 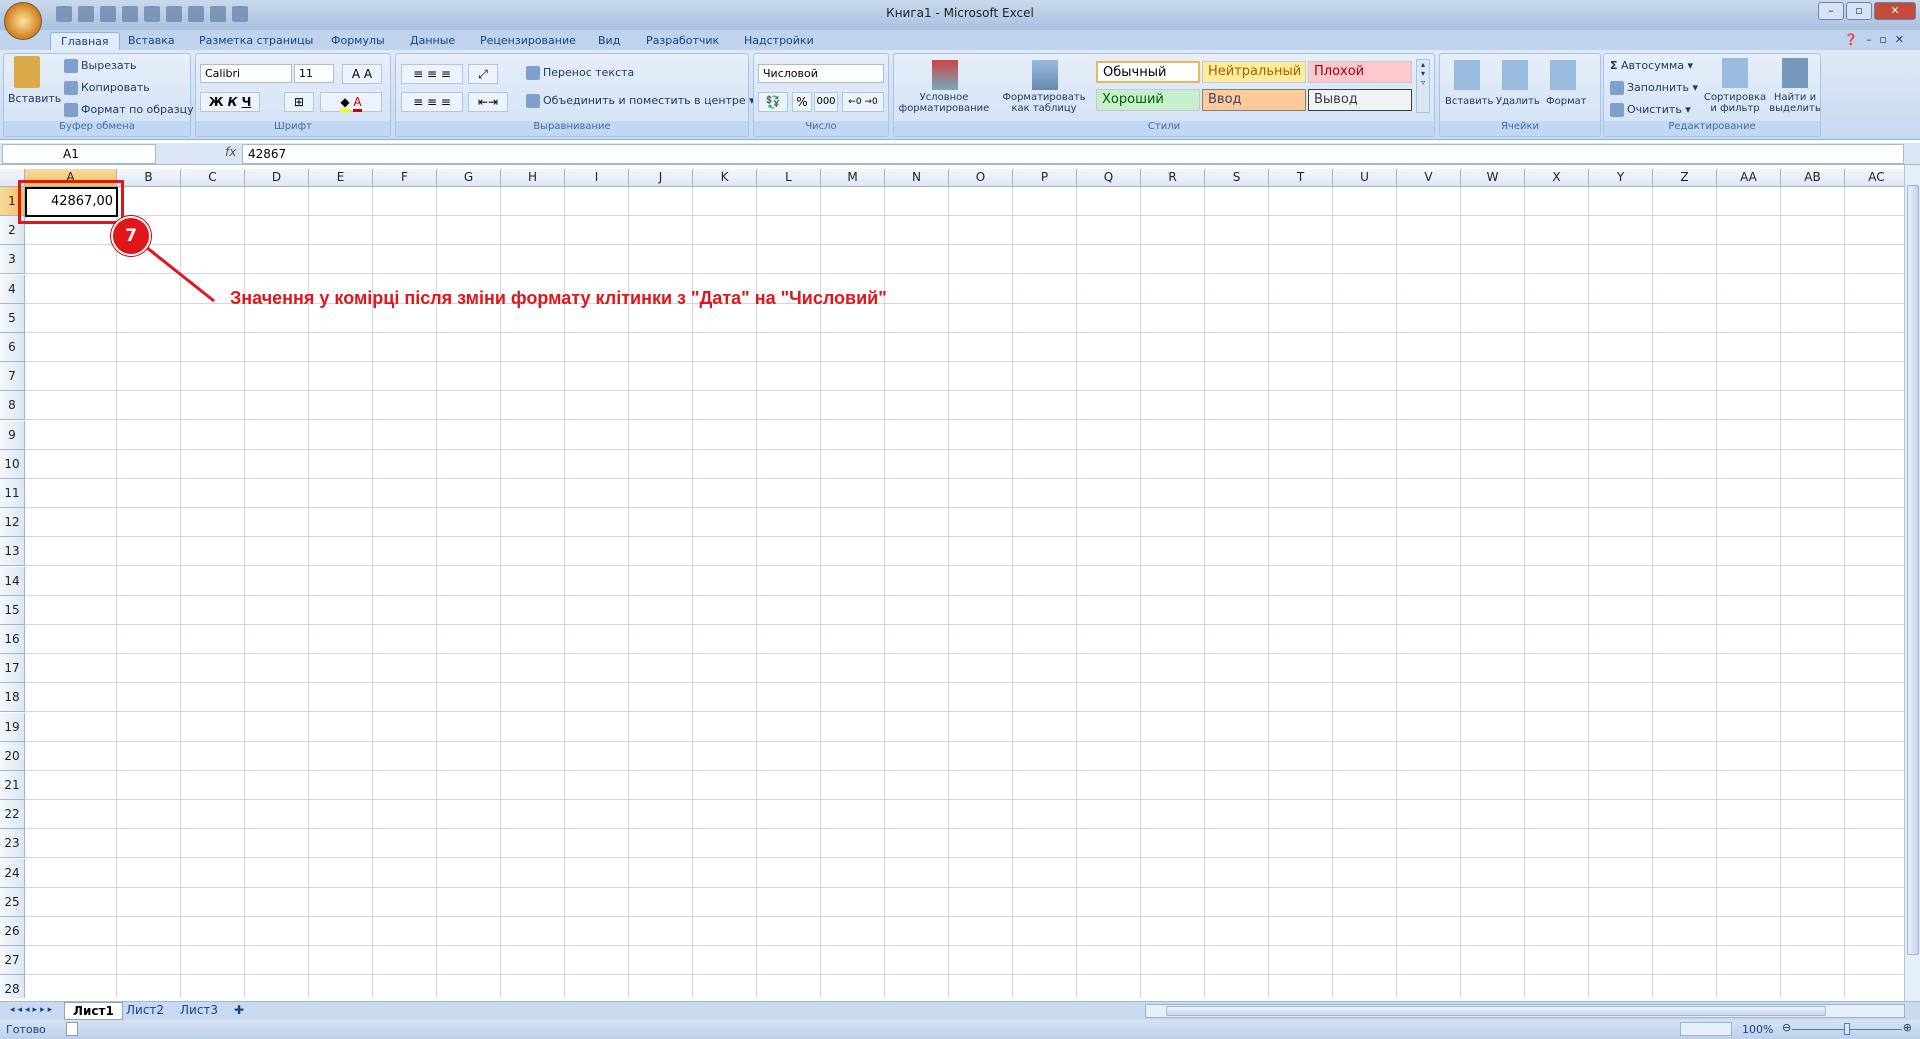 What do you see at coordinates (432, 102) in the screenshot?
I see `horizontal-align-buttons: ≡ ≡ ≡` at bounding box center [432, 102].